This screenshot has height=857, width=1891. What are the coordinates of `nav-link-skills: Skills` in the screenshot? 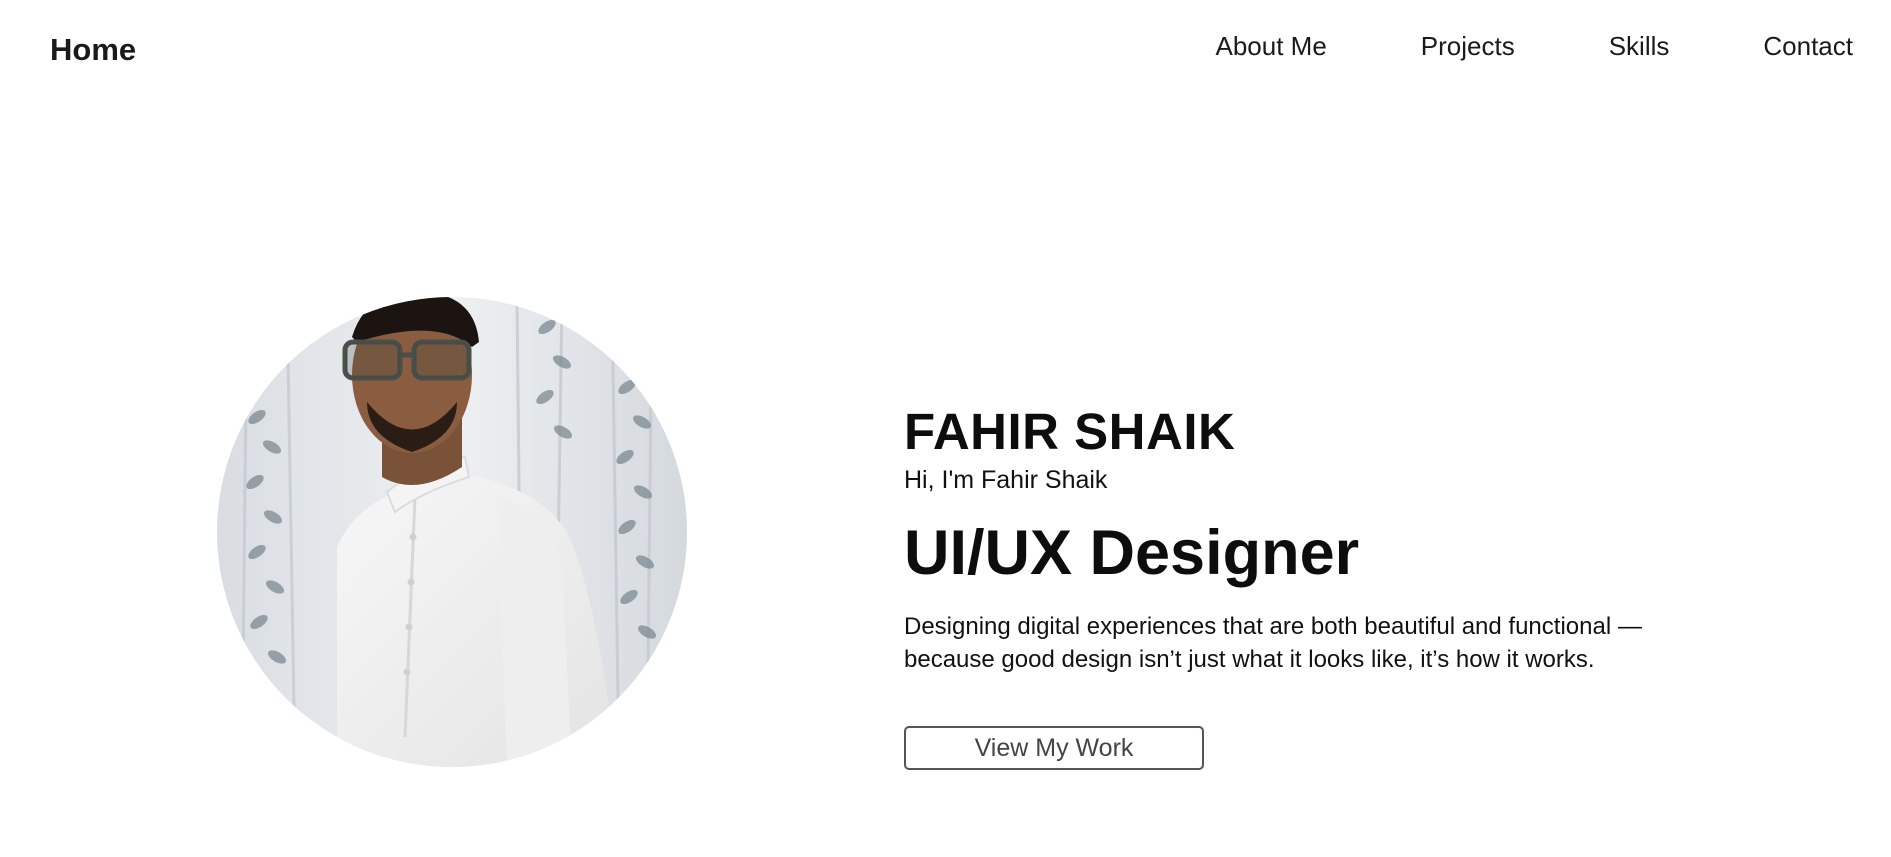 It's located at (1639, 46).